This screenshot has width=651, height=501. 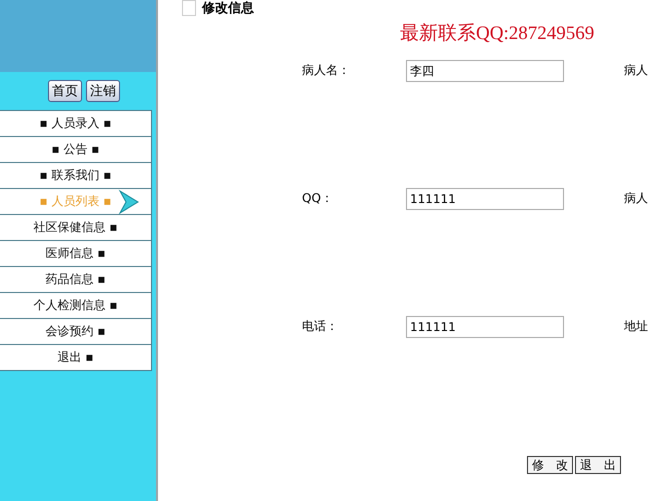 What do you see at coordinates (228, 8) in the screenshot?
I see `section-title: 修改信息` at bounding box center [228, 8].